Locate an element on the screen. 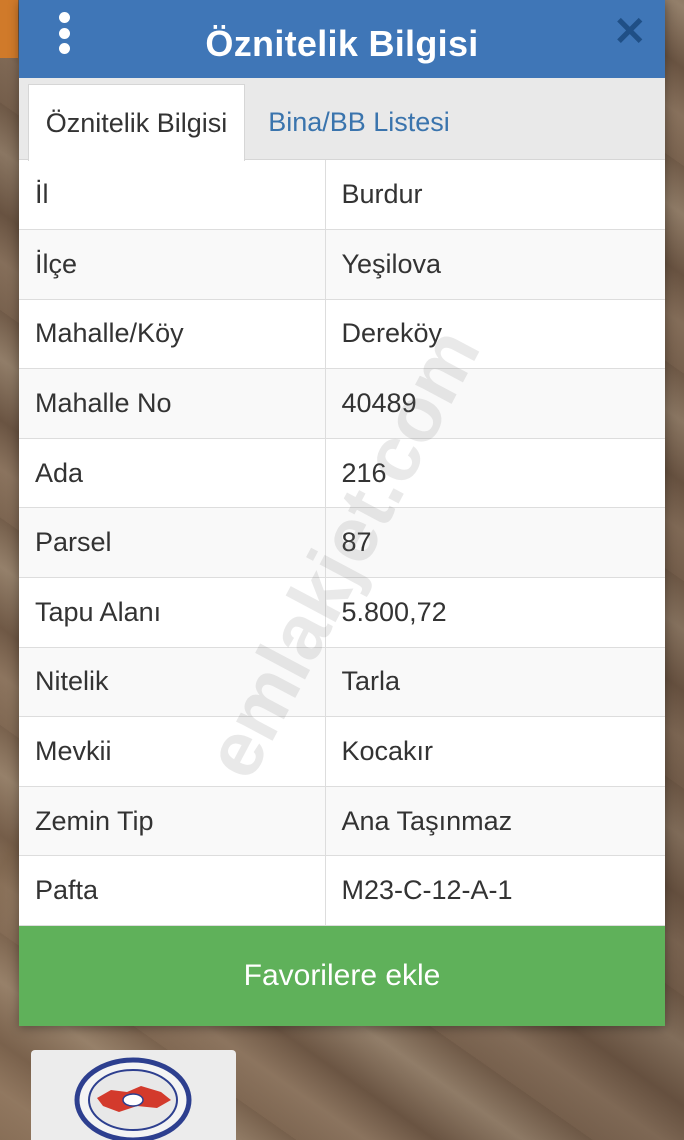 The height and width of the screenshot is (1140, 684). table-row: Ada 216 is located at coordinates (342, 473).